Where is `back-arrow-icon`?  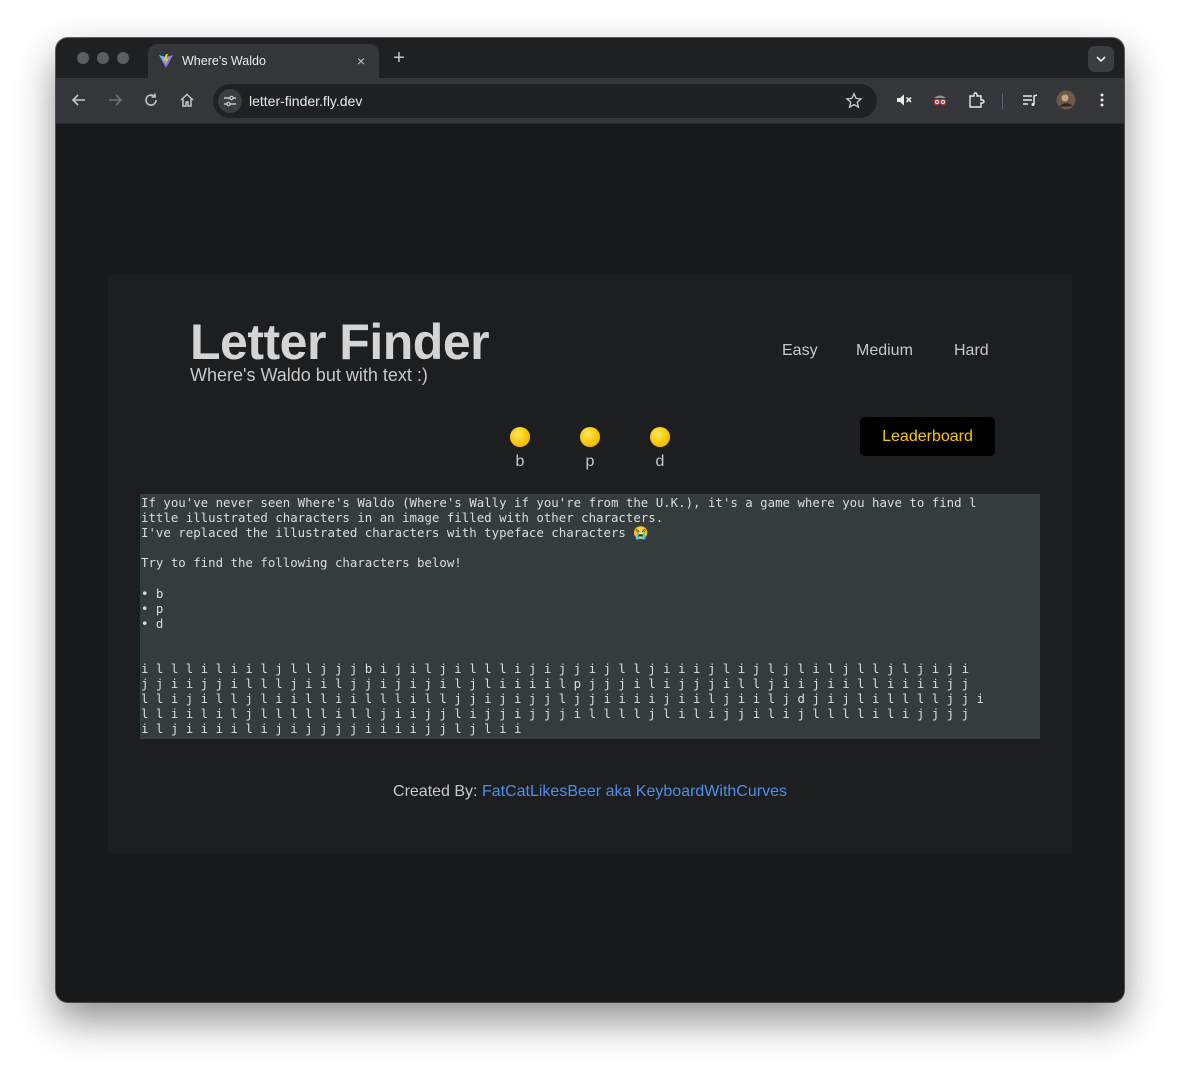 back-arrow-icon is located at coordinates (78, 100).